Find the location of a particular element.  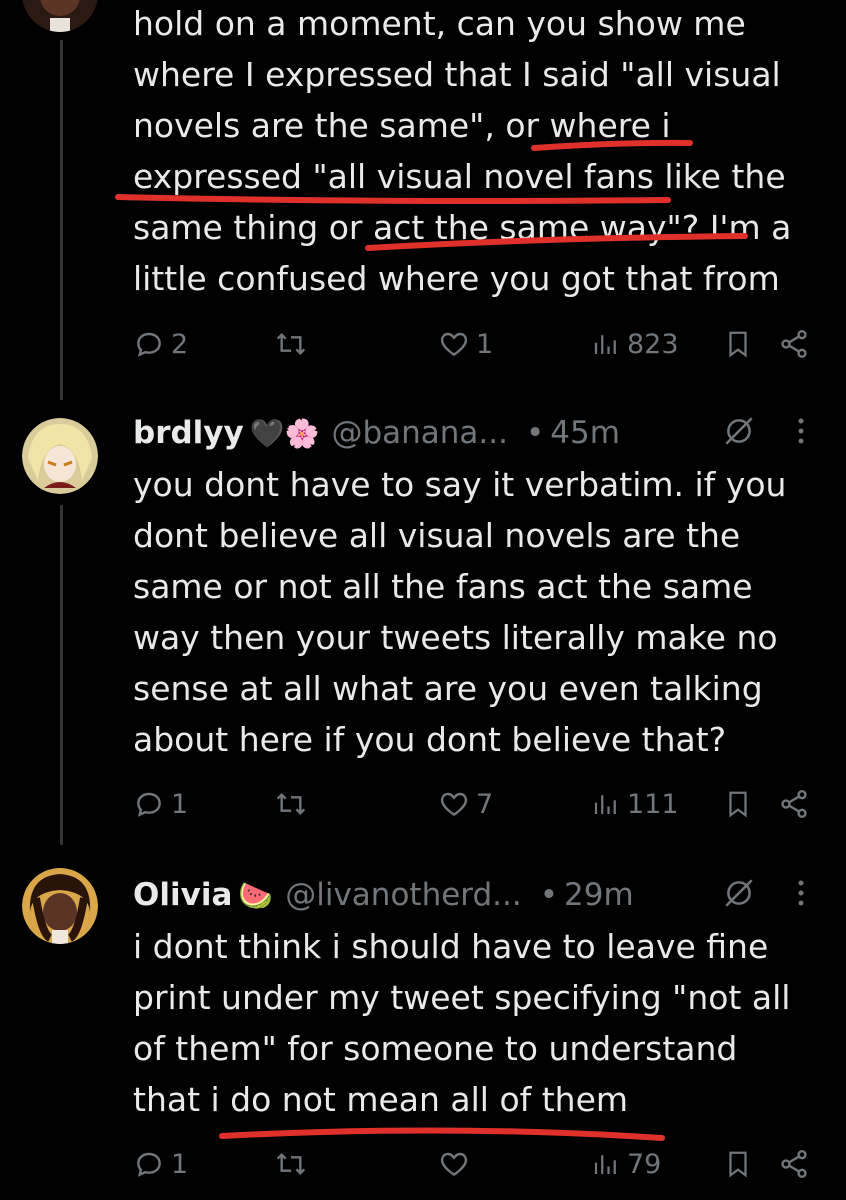

tweet-actions: 1 79 is located at coordinates (473, 1164).